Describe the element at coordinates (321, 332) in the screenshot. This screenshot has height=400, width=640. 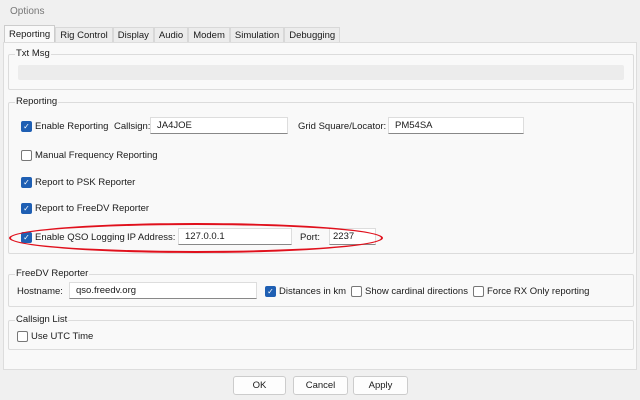
I see `callsign-list-group: Callsign List` at that location.